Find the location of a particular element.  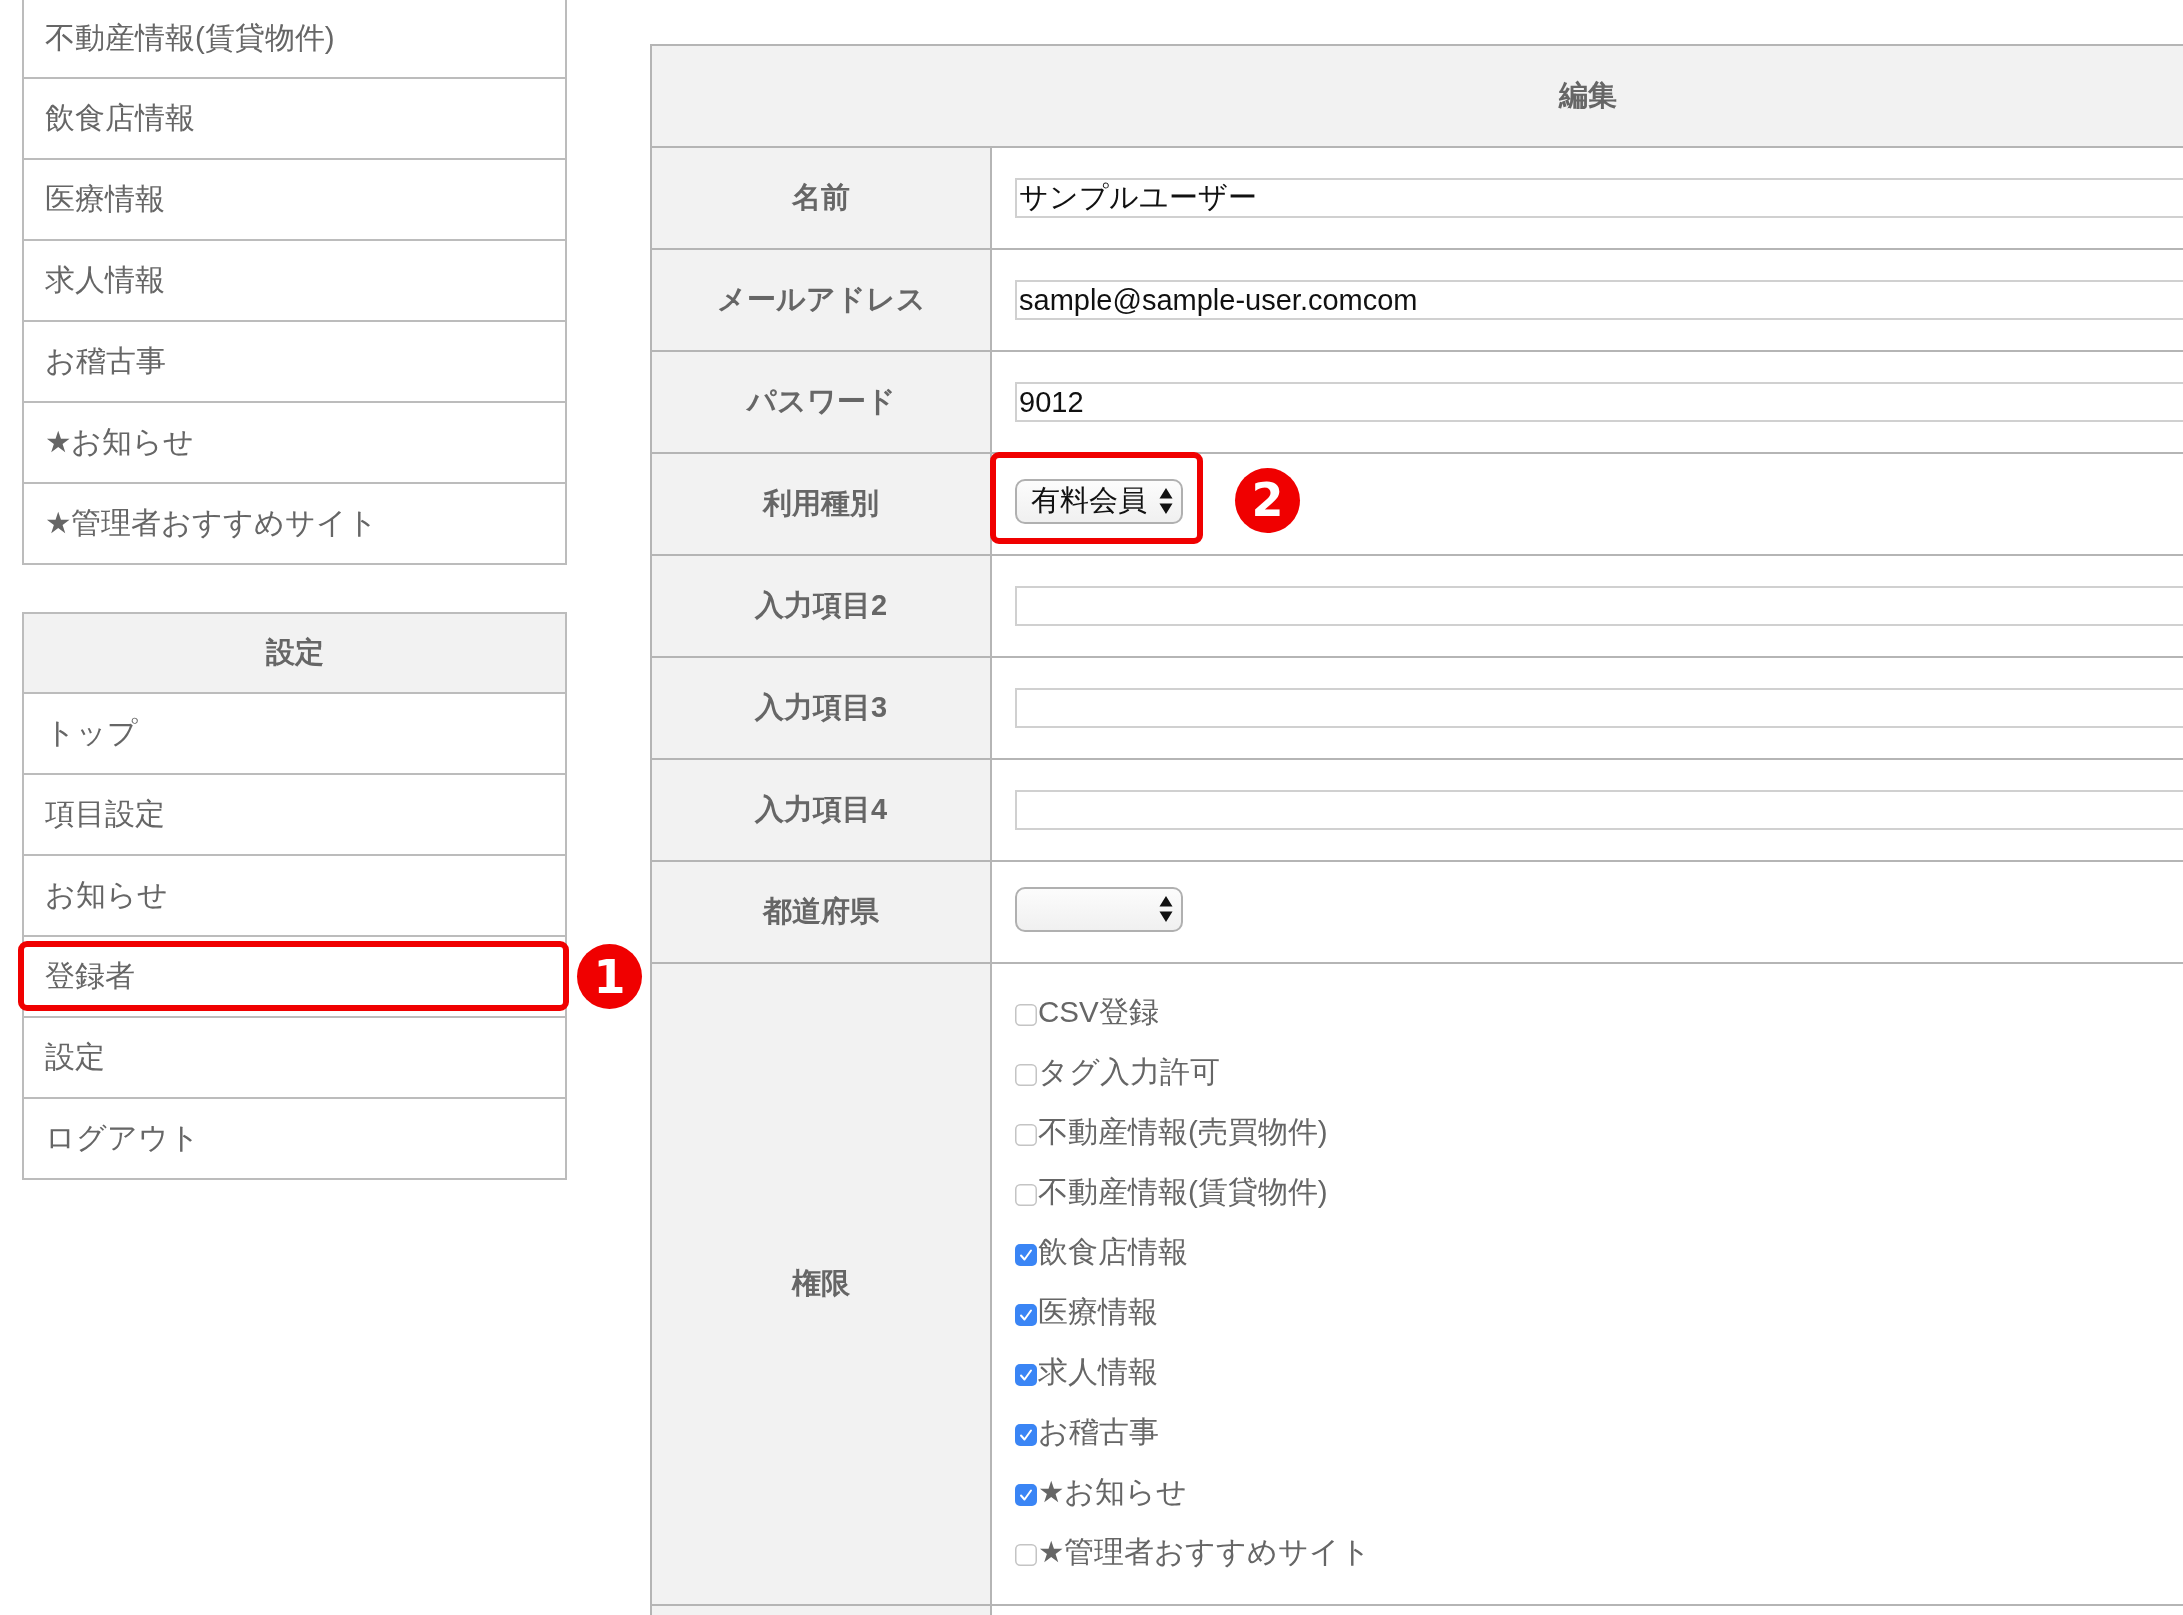

sidebar-item: ★管理者おすすめサイト is located at coordinates (294, 522).